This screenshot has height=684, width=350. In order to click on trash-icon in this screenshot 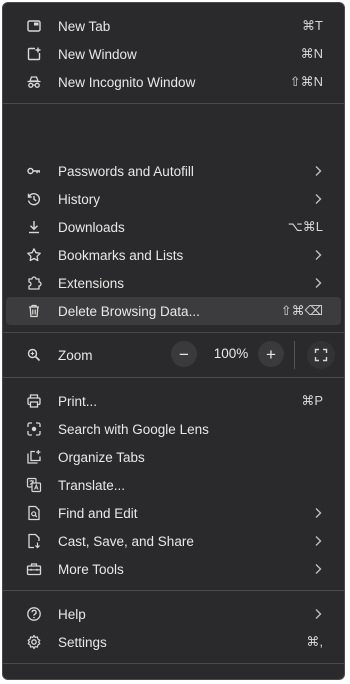, I will do `click(34, 311)`.